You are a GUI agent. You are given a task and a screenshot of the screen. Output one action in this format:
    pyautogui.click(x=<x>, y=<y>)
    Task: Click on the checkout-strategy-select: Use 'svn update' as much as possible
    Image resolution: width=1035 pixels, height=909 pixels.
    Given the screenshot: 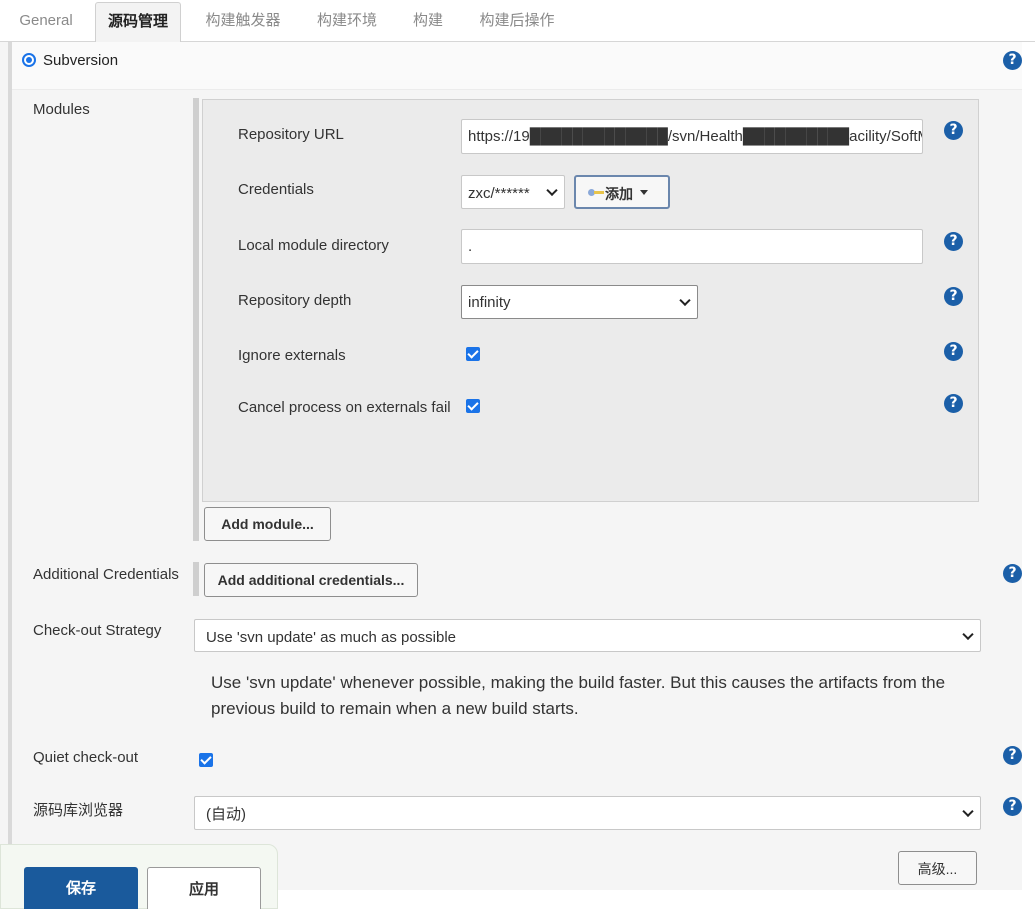 What is the action you would take?
    pyautogui.click(x=587, y=635)
    